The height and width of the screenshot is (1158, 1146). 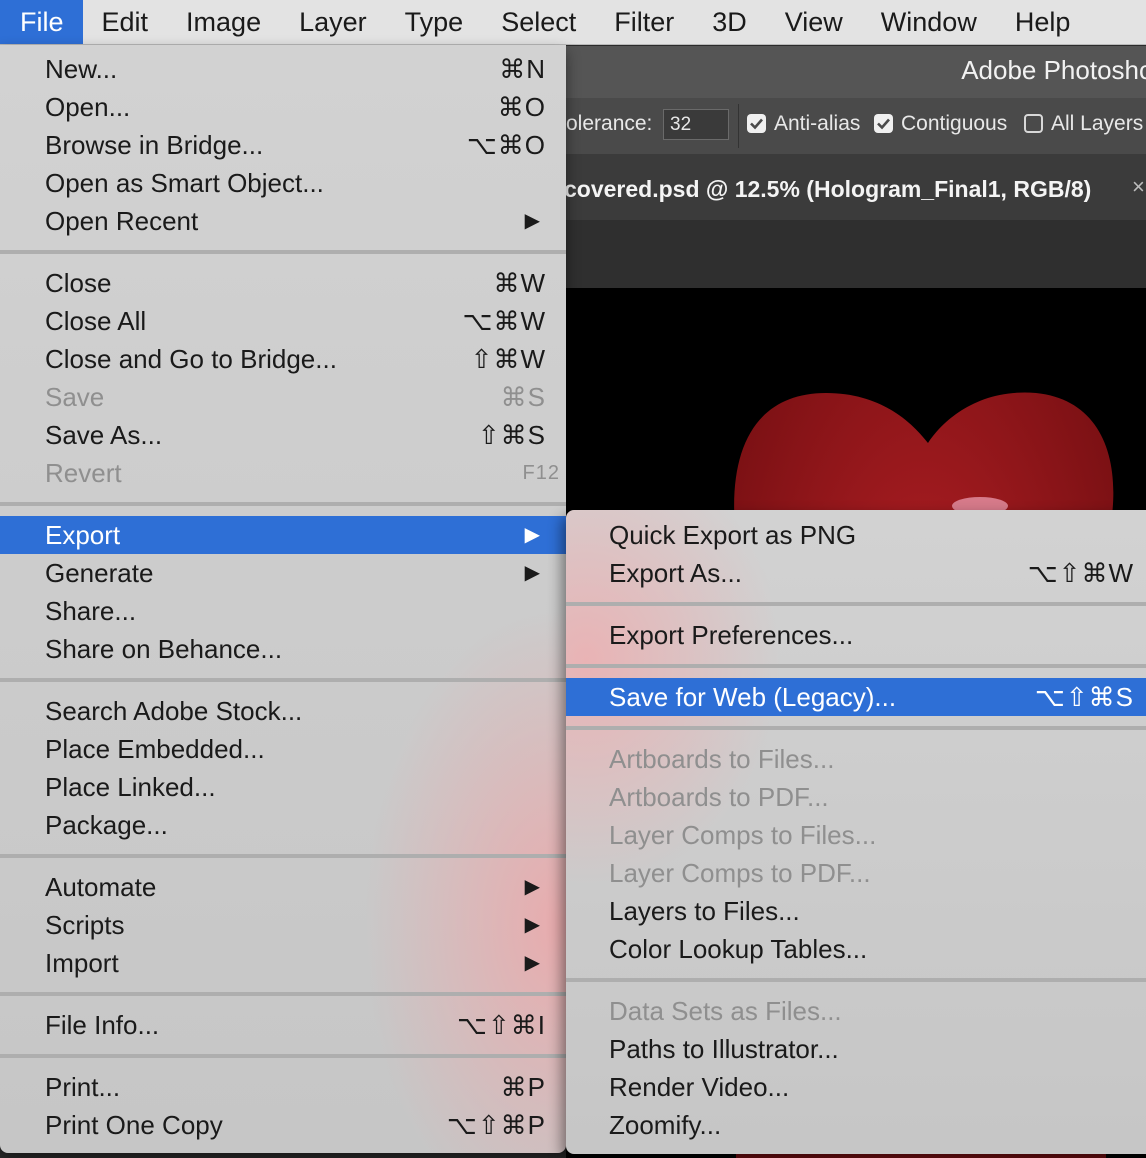 I want to click on all-layers-checkbox: All Layers, so click(x=1083, y=124).